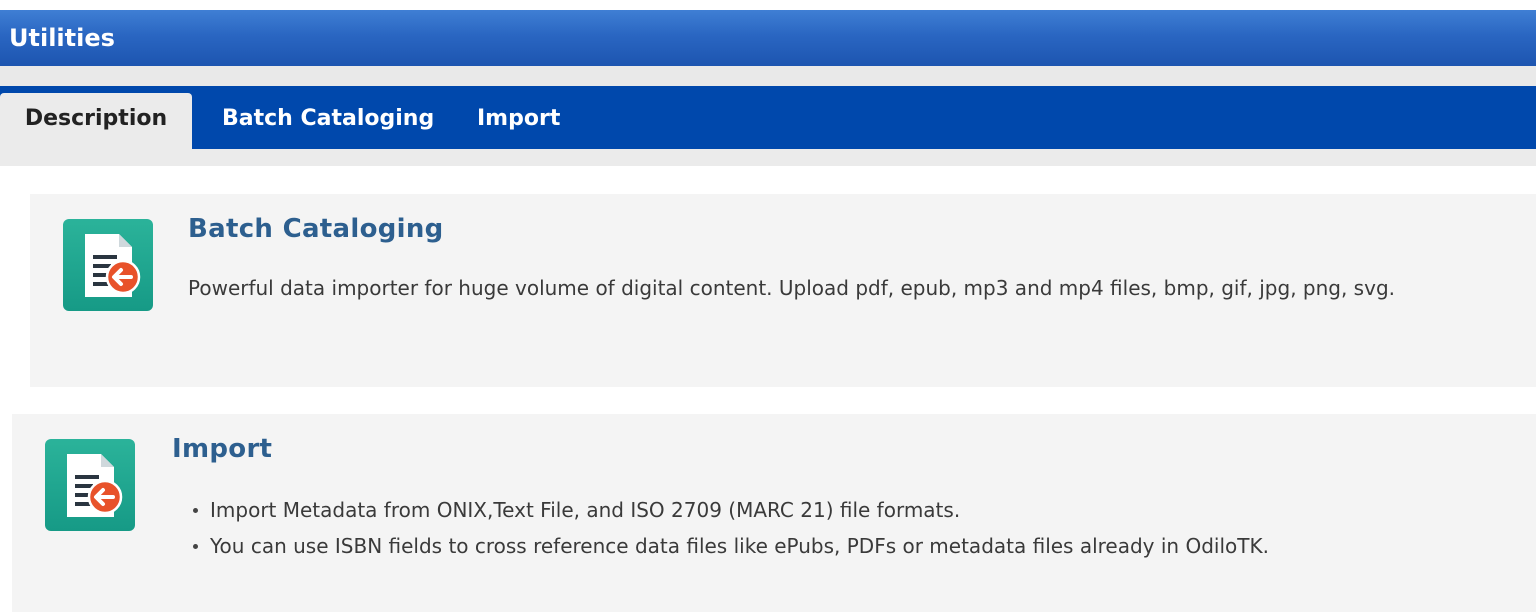 Image resolution: width=1536 pixels, height=612 pixels. I want to click on import-title: Import, so click(222, 449).